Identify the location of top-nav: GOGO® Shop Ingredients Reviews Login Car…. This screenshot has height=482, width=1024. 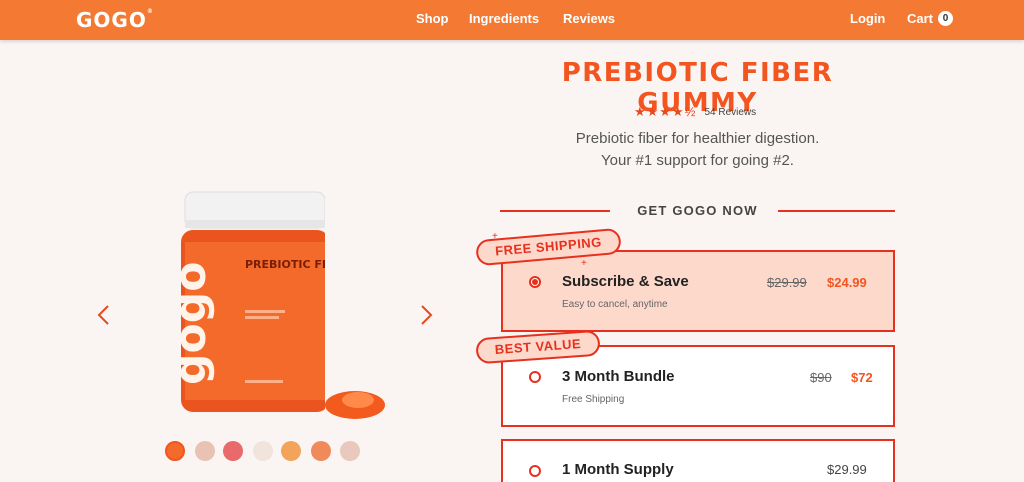
(512, 20).